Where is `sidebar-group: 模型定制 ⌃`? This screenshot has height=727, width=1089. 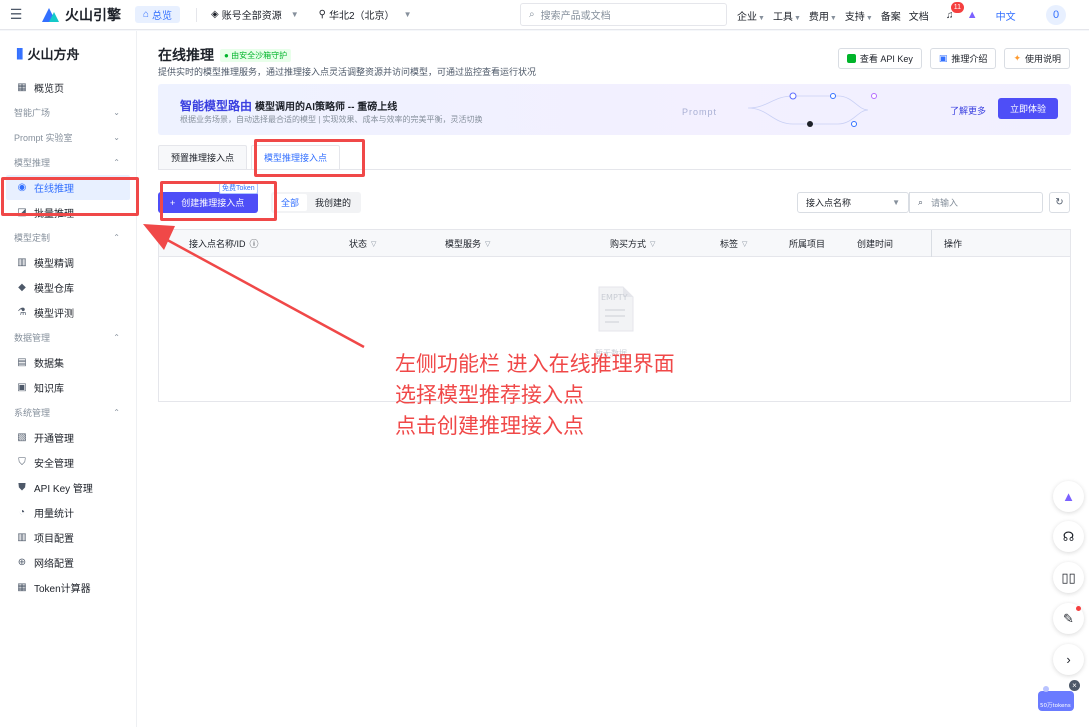 sidebar-group: 模型定制 ⌃ is located at coordinates (68, 237).